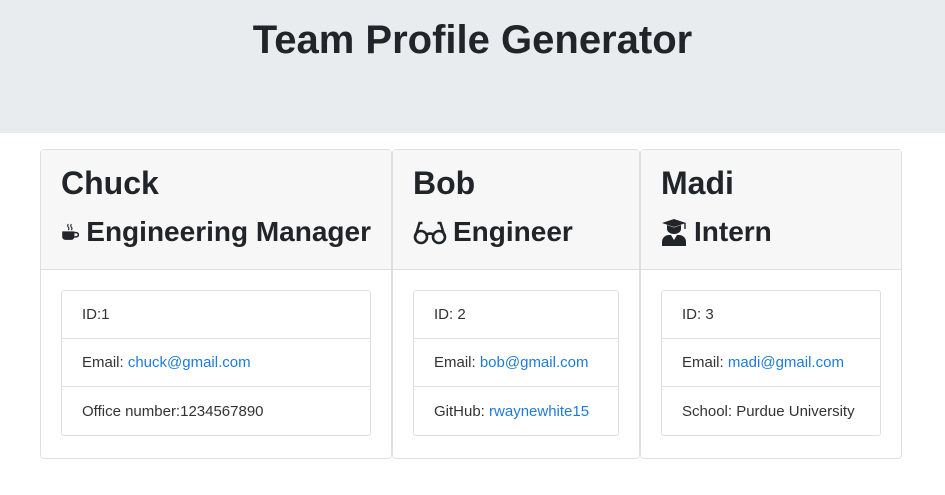 The height and width of the screenshot is (495, 945). I want to click on card-header: Bob Engineer, so click(516, 210).